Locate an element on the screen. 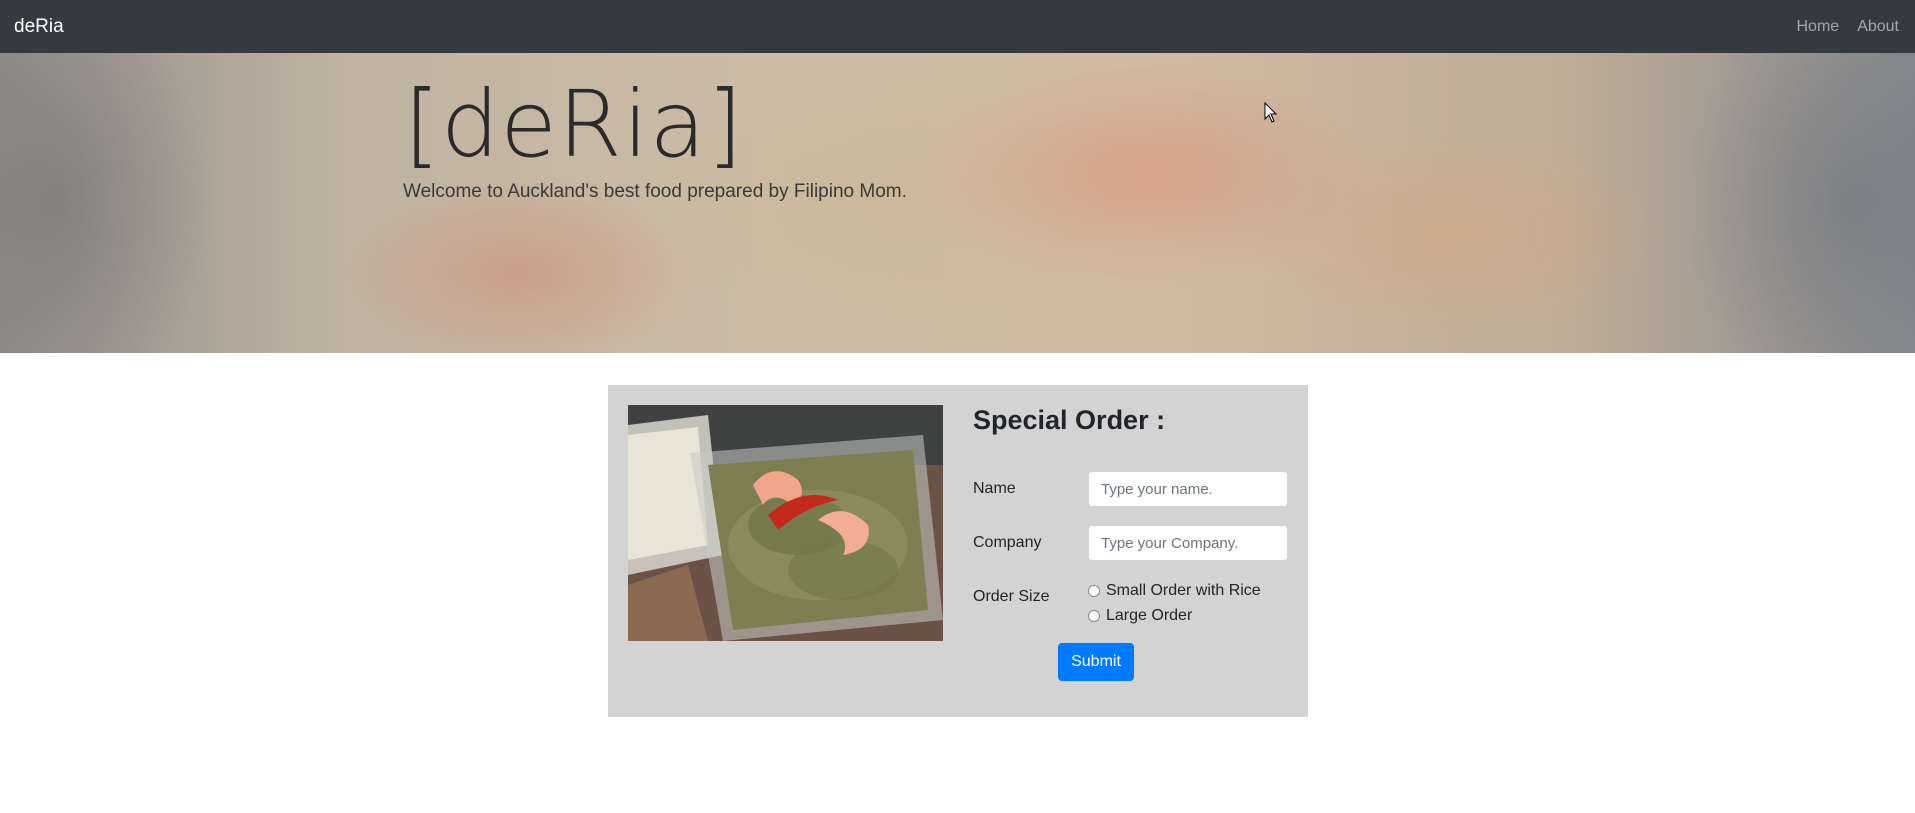 The height and width of the screenshot is (813, 1915). brand-link: deRia is located at coordinates (39, 27).